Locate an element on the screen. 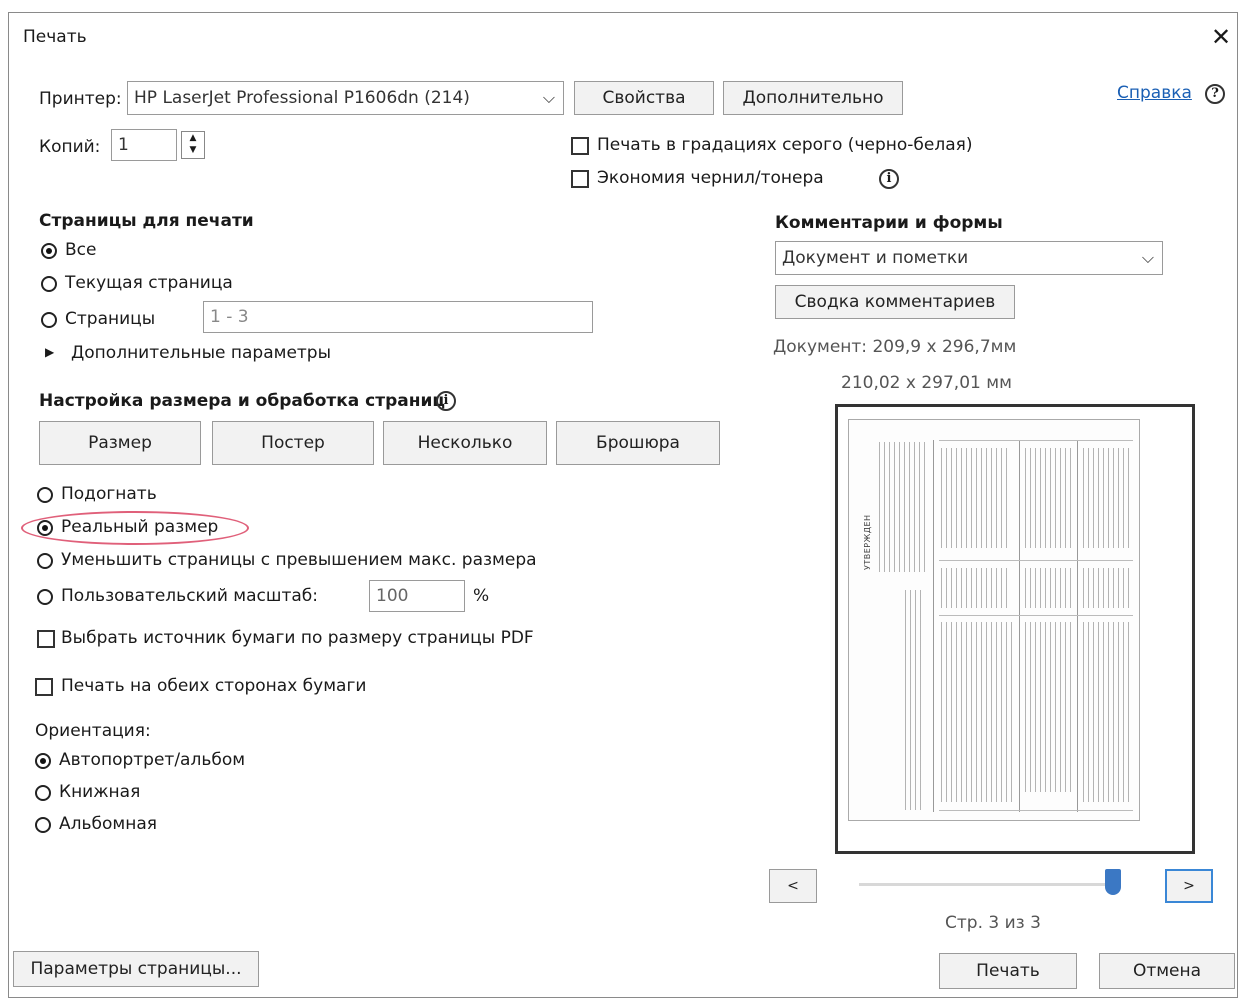 The height and width of the screenshot is (1001, 1242). help-icon: ? is located at coordinates (1215, 94).